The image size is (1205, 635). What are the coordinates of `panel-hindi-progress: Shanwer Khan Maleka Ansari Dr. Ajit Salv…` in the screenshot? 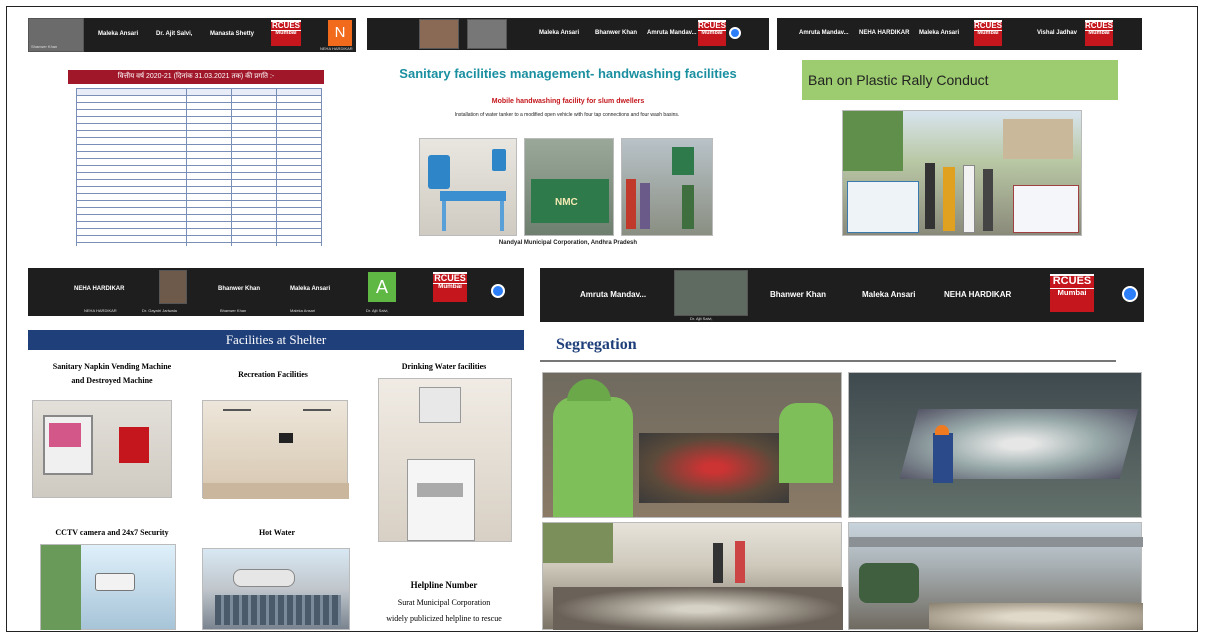 It's located at (192, 132).